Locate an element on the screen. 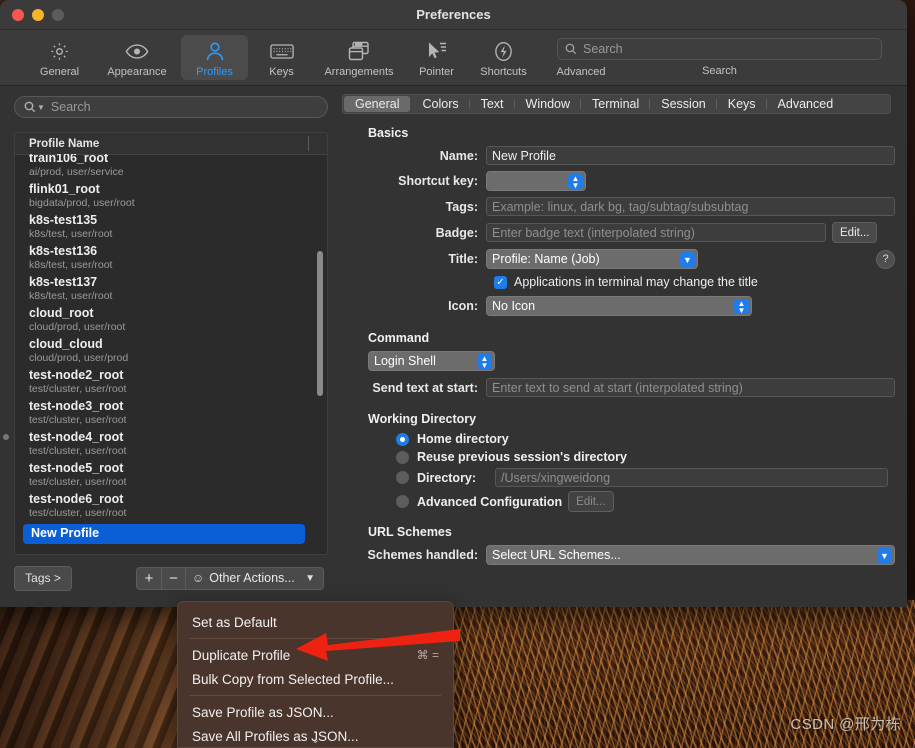 The image size is (915, 748). section-heading-command: Command is located at coordinates (399, 338).